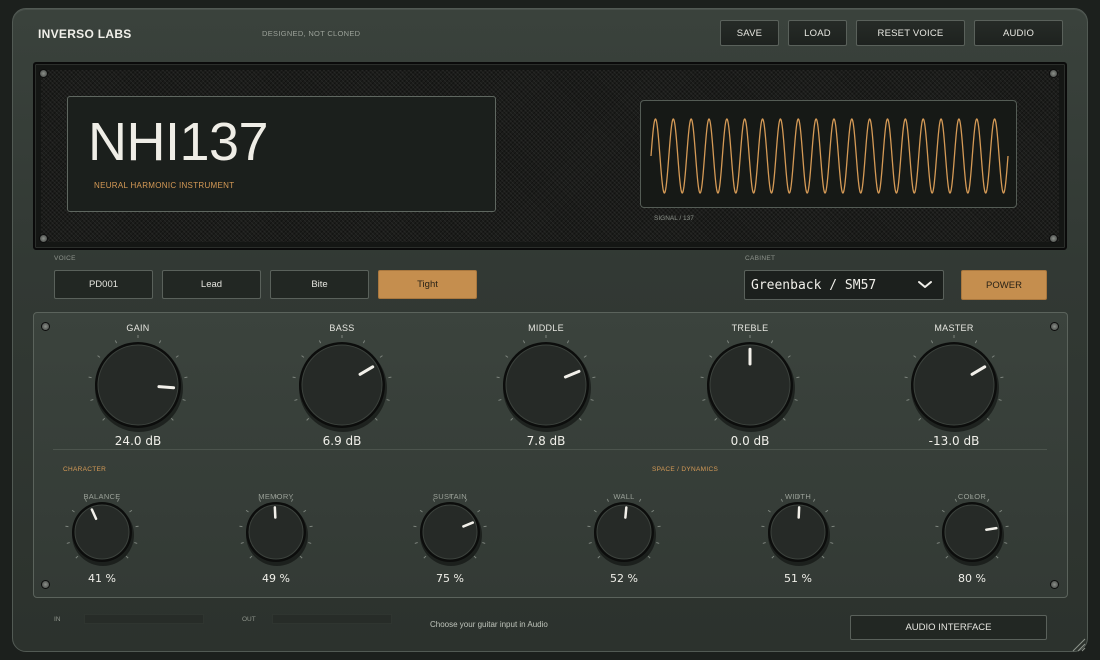 The image size is (1100, 660). I want to click on waveform-graph, so click(829, 156).